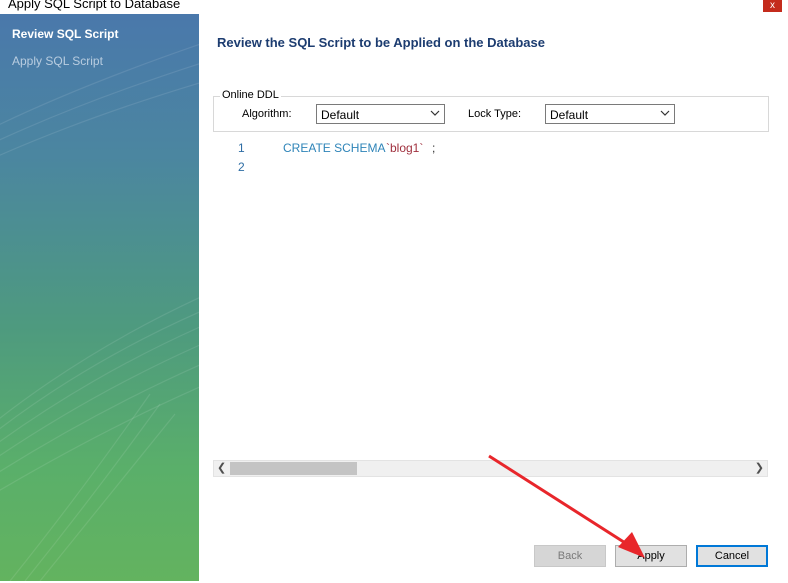  Describe the element at coordinates (340, 115) in the screenshot. I see `algorithm-value: Default` at that location.